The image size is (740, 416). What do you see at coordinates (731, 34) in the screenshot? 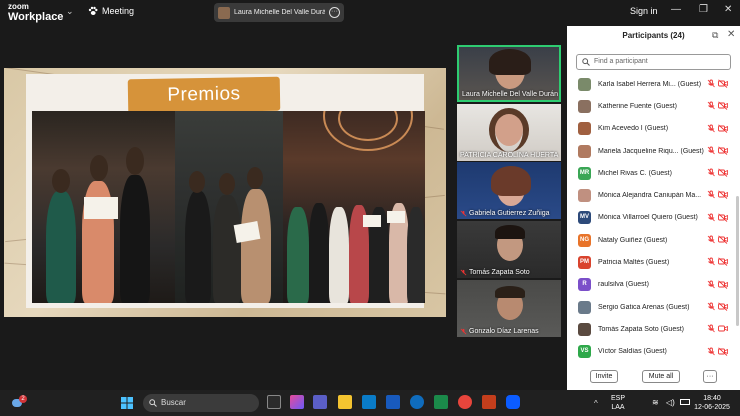
I see `close-panel-icon: ✕` at bounding box center [731, 34].